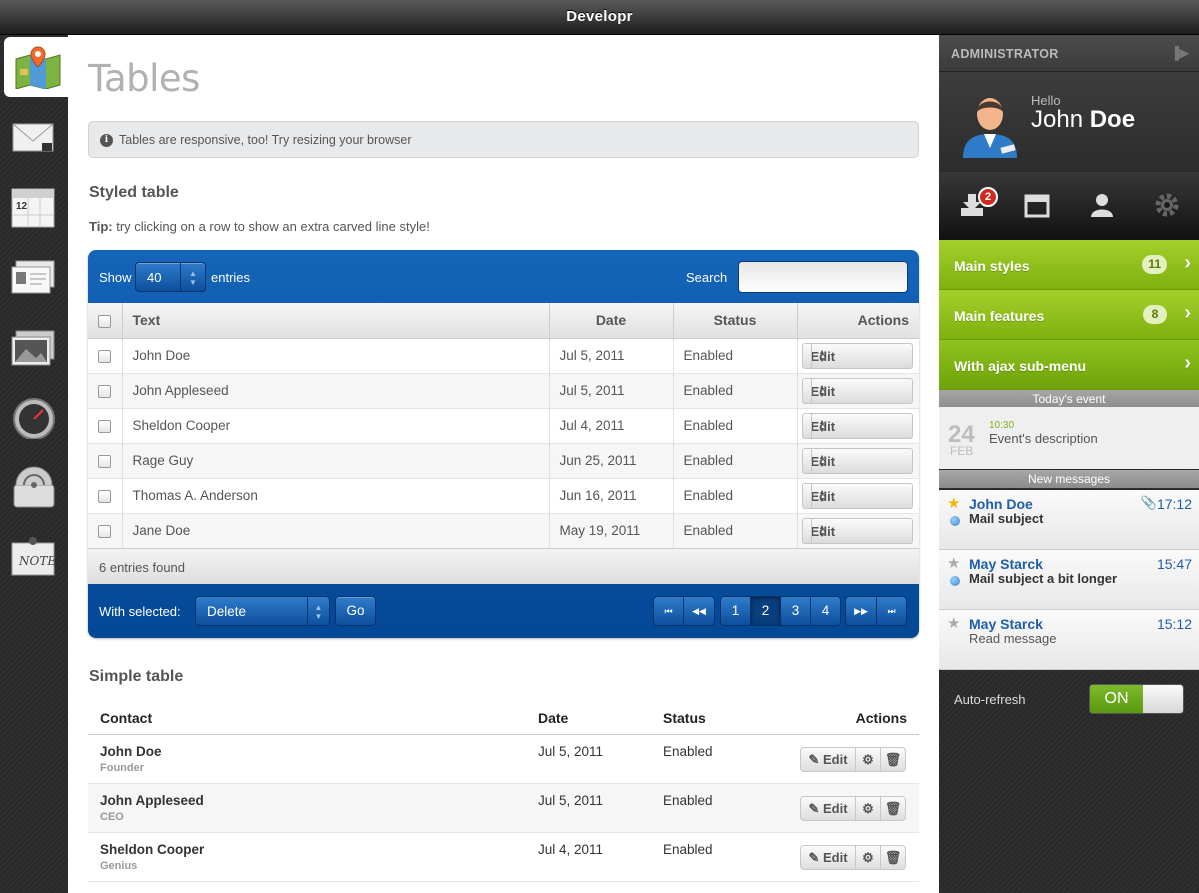 The width and height of the screenshot is (1199, 893). Describe the element at coordinates (1180, 53) in the screenshot. I see `collapse-panel-icon: ▐▶` at that location.